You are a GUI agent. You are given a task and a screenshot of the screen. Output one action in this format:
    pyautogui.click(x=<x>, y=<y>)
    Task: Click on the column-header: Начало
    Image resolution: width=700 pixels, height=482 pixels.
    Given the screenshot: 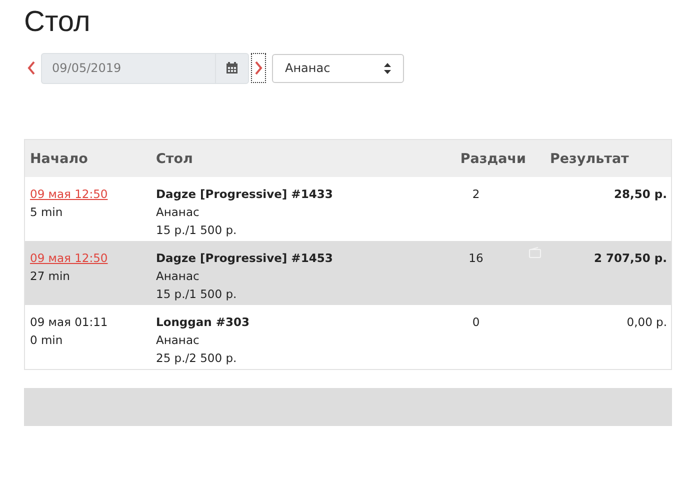 What is the action you would take?
    pyautogui.click(x=59, y=159)
    